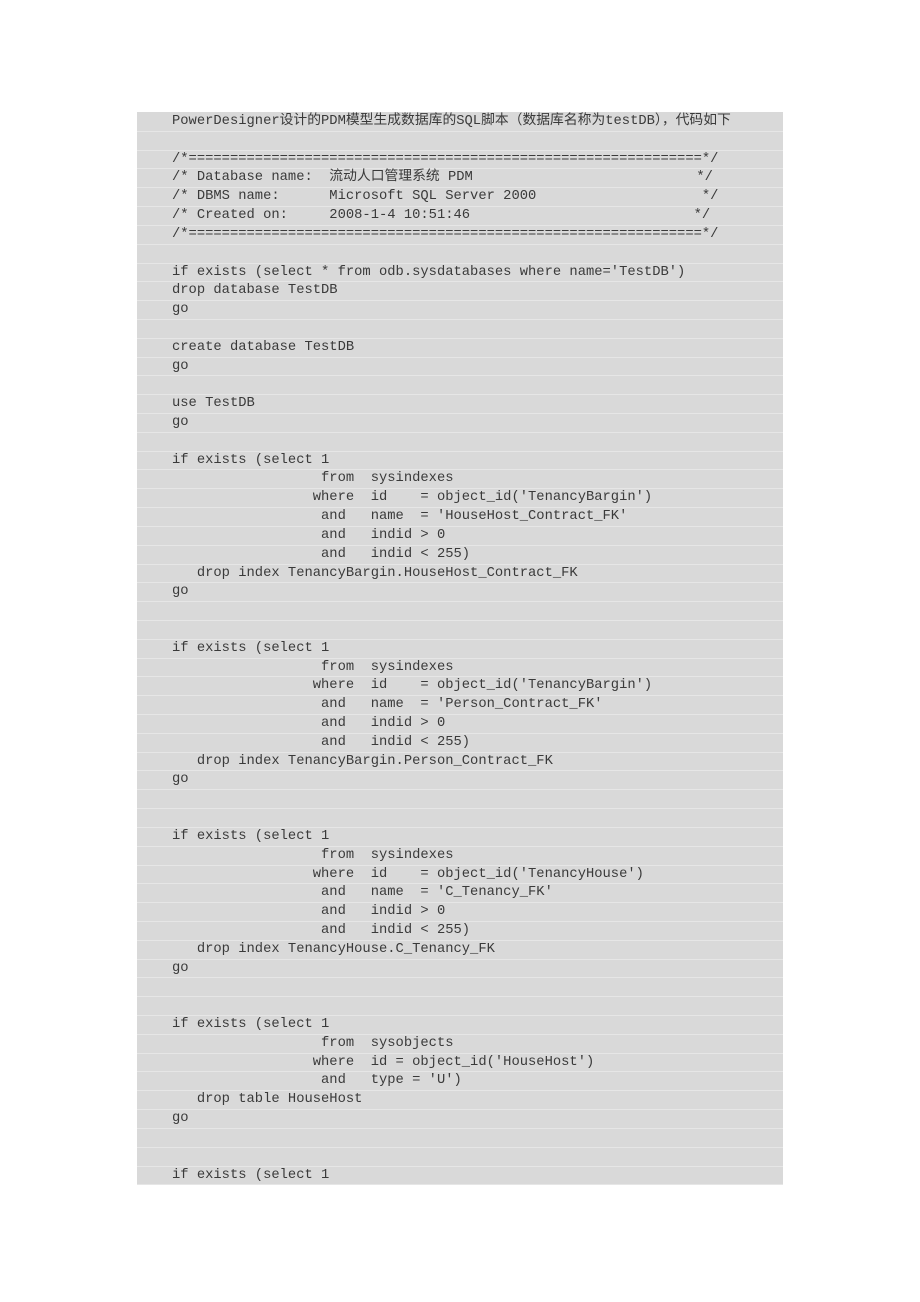 This screenshot has width=920, height=1302. What do you see at coordinates (460, 1100) in the screenshot?
I see `code-line: drop table HouseHost` at bounding box center [460, 1100].